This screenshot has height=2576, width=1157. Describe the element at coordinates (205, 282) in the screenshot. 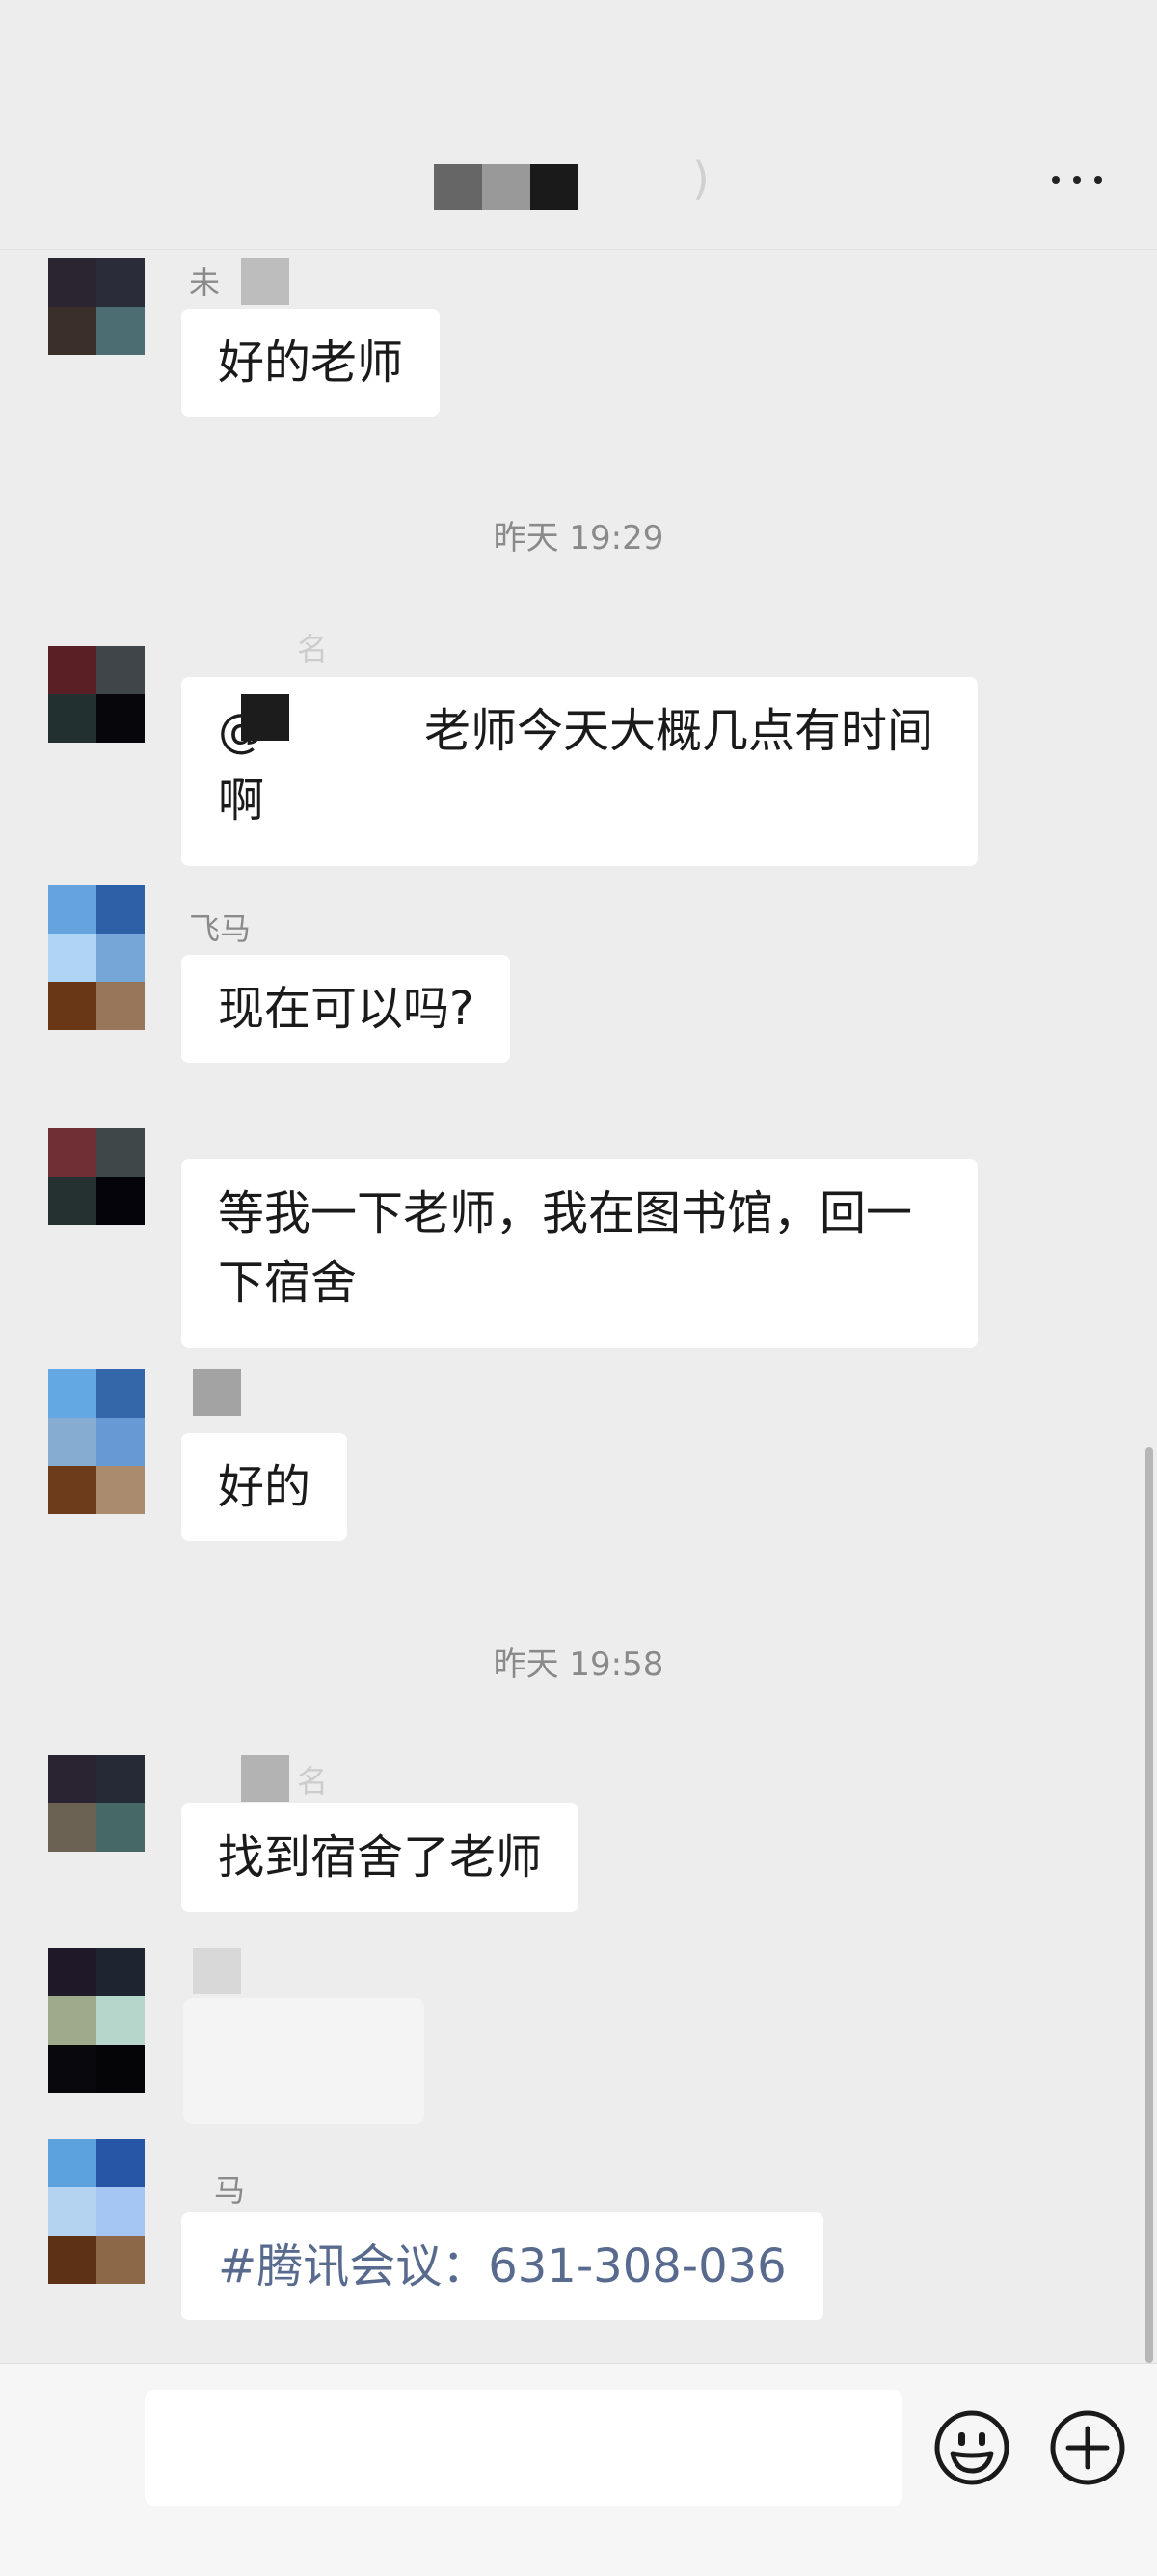

I see `sender-name: 未` at that location.